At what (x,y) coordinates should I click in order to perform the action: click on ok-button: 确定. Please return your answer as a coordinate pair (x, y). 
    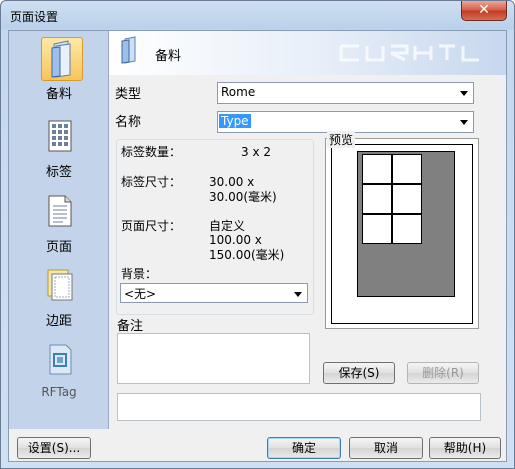
    Looking at the image, I should click on (304, 448).